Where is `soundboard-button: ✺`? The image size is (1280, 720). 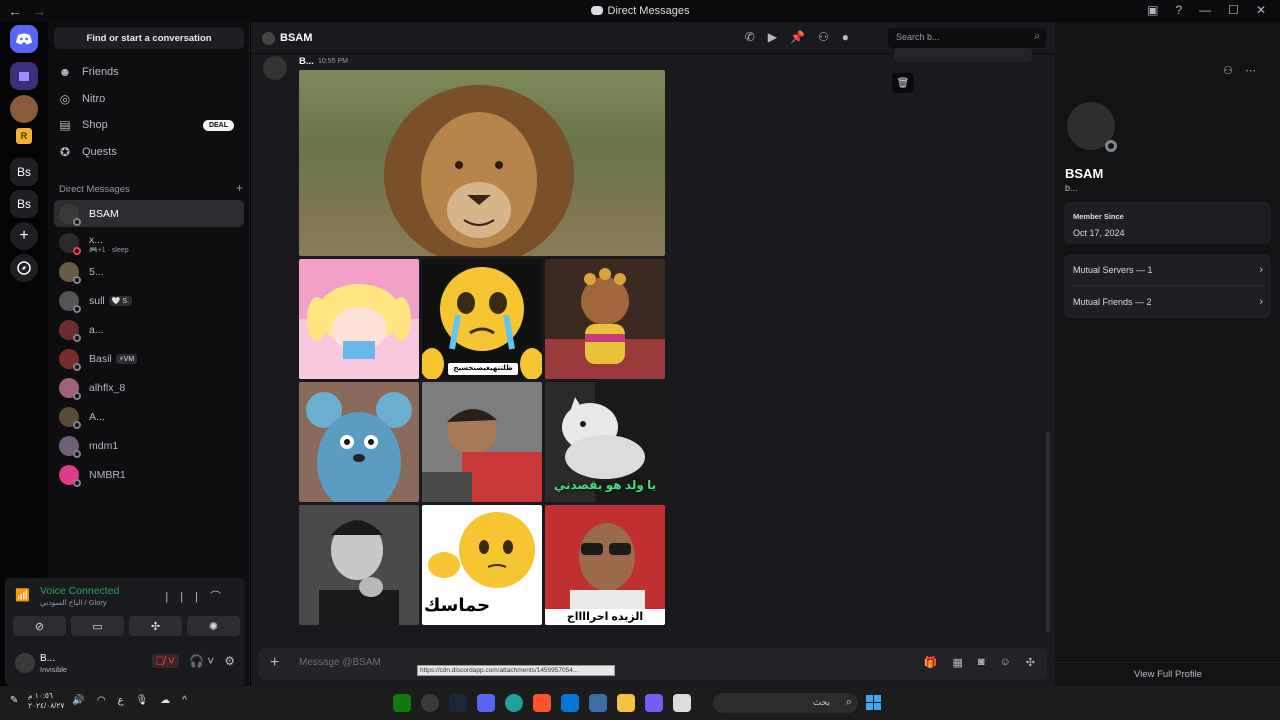 soundboard-button: ✺ is located at coordinates (213, 626).